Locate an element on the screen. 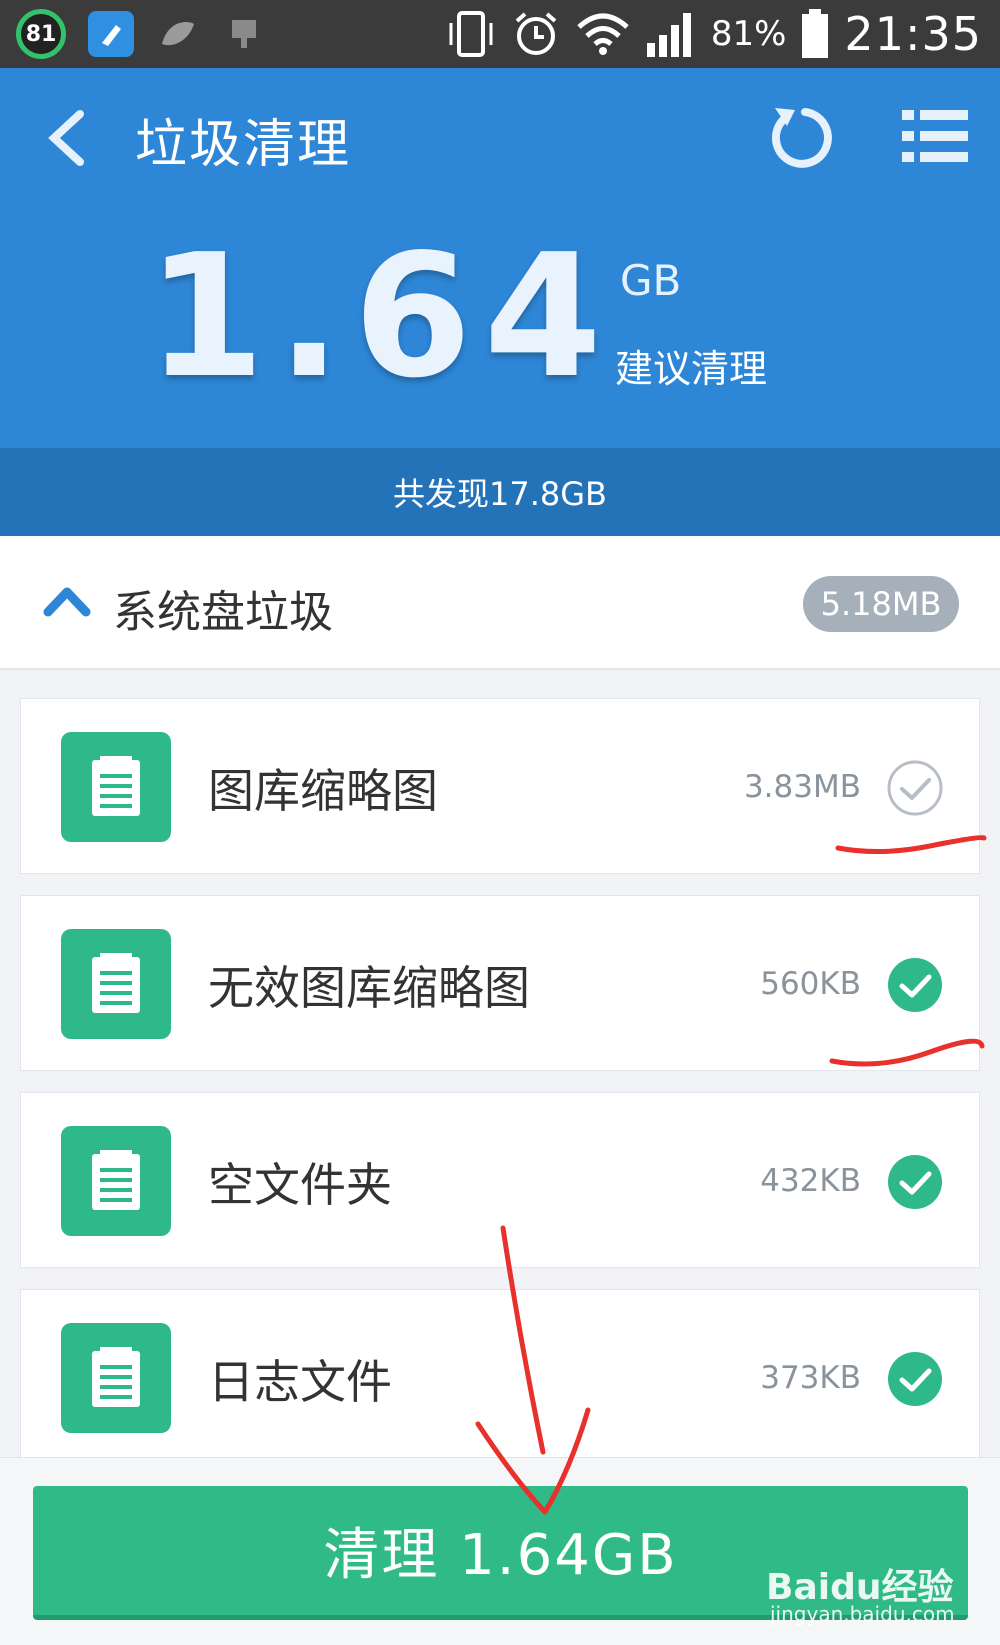  list-item: 空文件夹 432KB is located at coordinates (500, 1180).